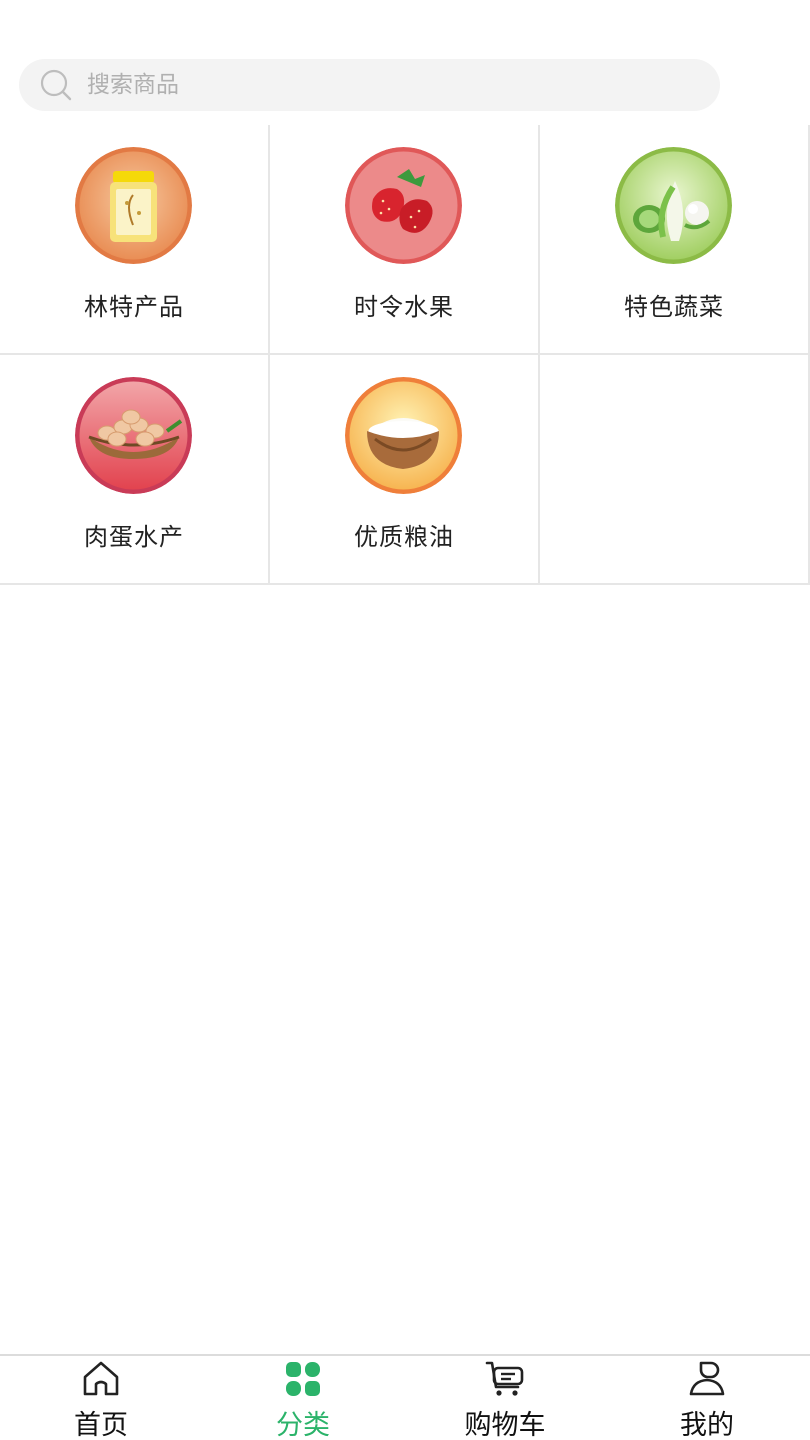 This screenshot has height=1440, width=810. Describe the element at coordinates (707, 1425) in the screenshot. I see `tab-label: 我的` at that location.